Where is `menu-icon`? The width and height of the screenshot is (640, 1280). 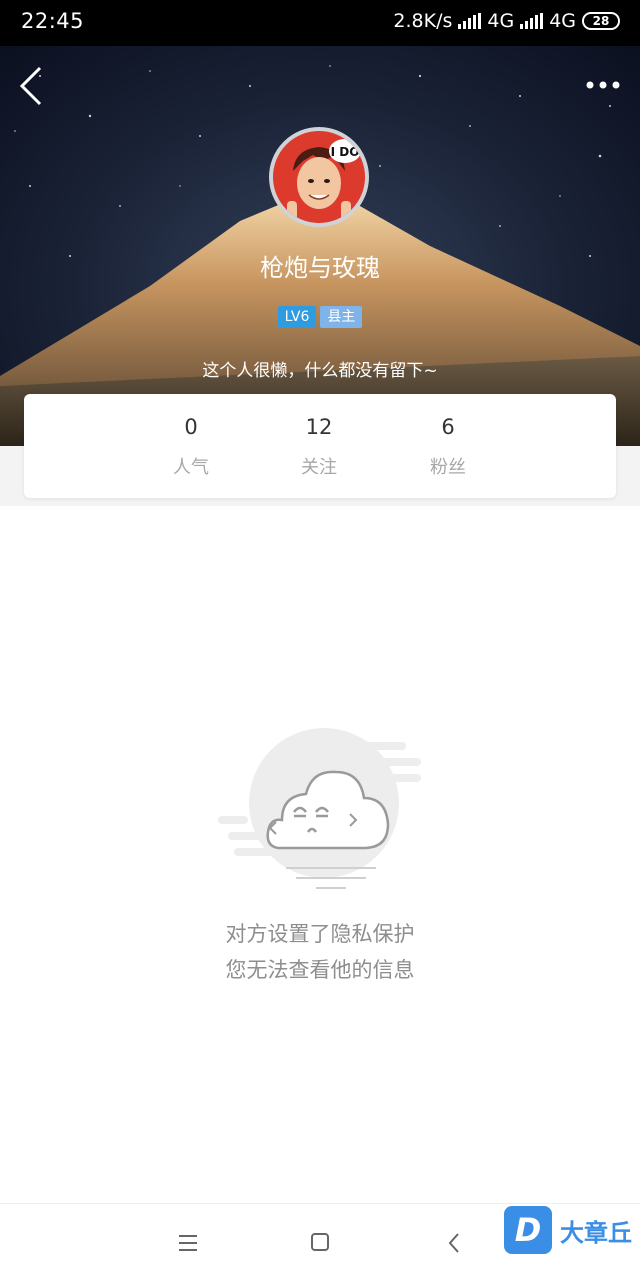
menu-icon is located at coordinates (188, 1243).